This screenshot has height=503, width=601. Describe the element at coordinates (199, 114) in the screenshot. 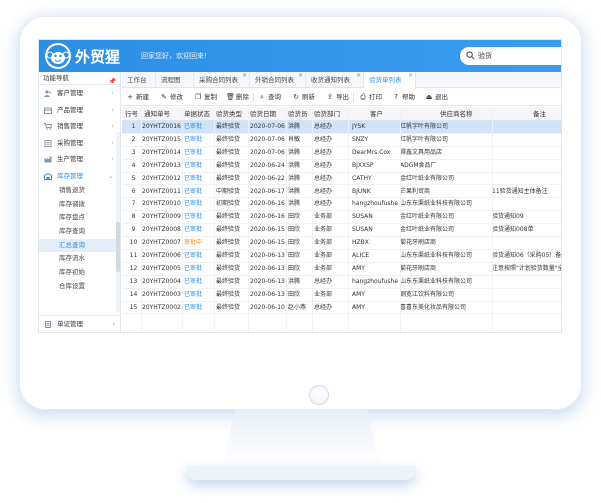

I see `column-header: 单据状态` at that location.